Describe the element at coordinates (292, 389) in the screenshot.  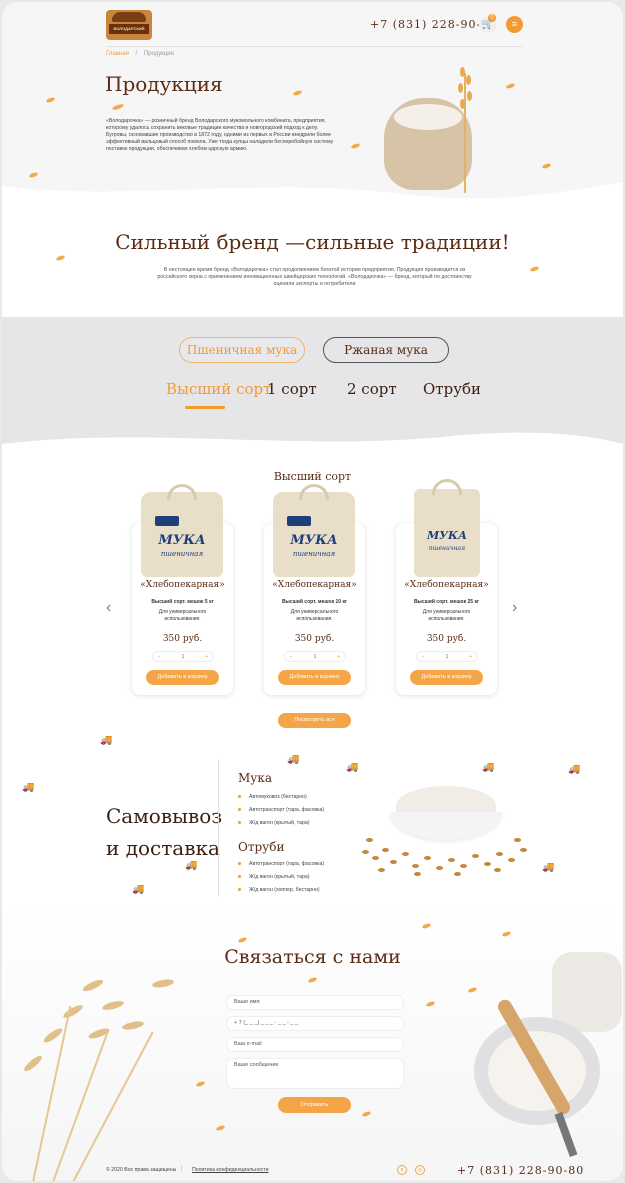
I see `grade-first: 1 сорт` at that location.